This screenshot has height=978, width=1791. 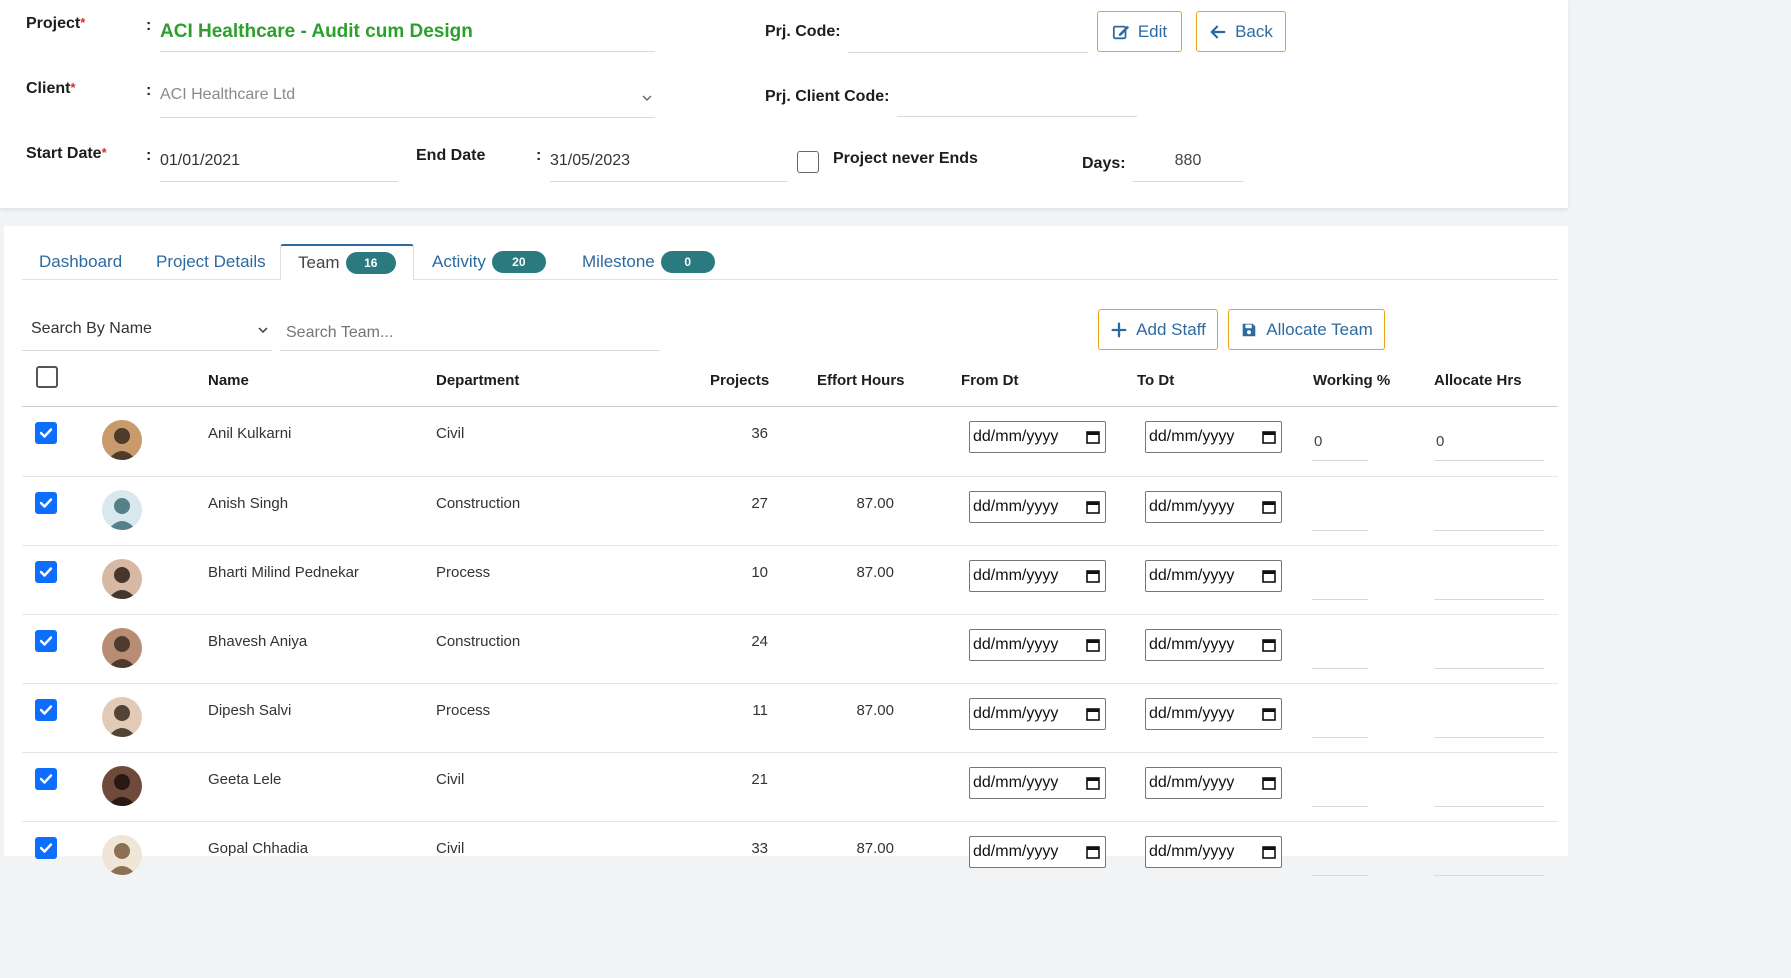 I want to click on search-by-select: Search By Name, so click(x=147, y=330).